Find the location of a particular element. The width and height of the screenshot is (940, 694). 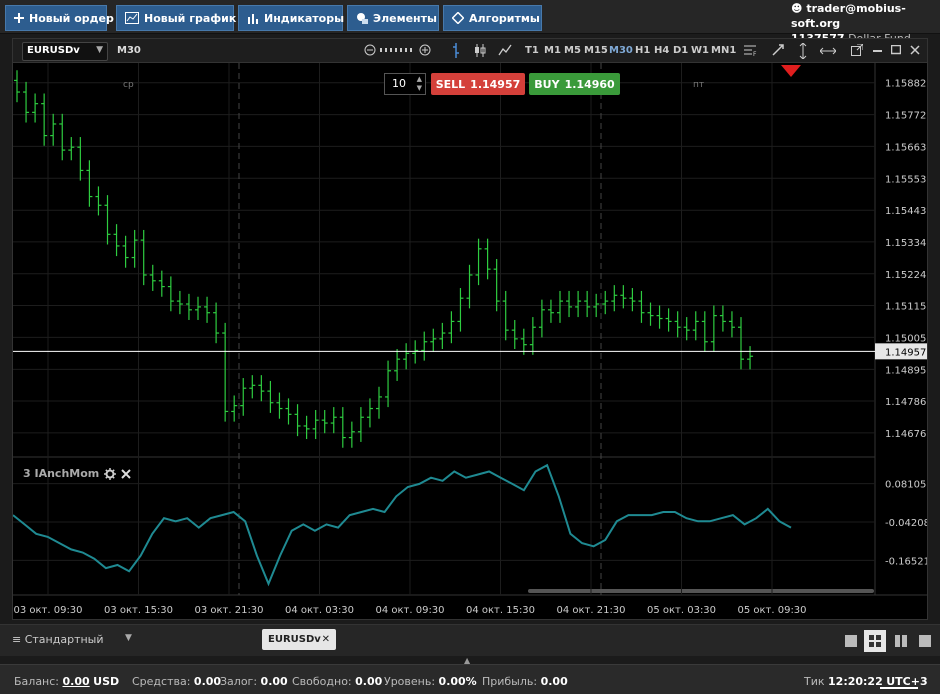

tf-H4: H4 is located at coordinates (661, 50).